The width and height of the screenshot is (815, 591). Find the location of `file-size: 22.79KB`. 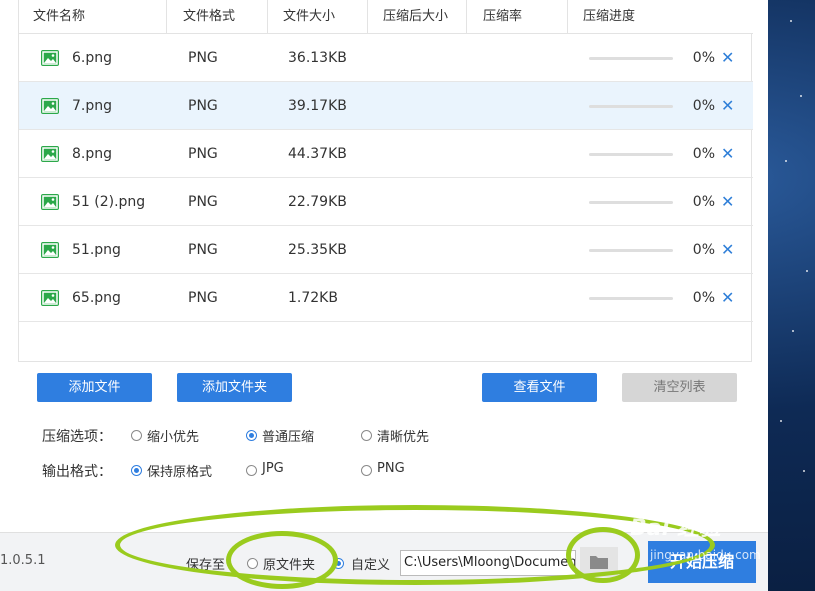

file-size: 22.79KB is located at coordinates (317, 202).